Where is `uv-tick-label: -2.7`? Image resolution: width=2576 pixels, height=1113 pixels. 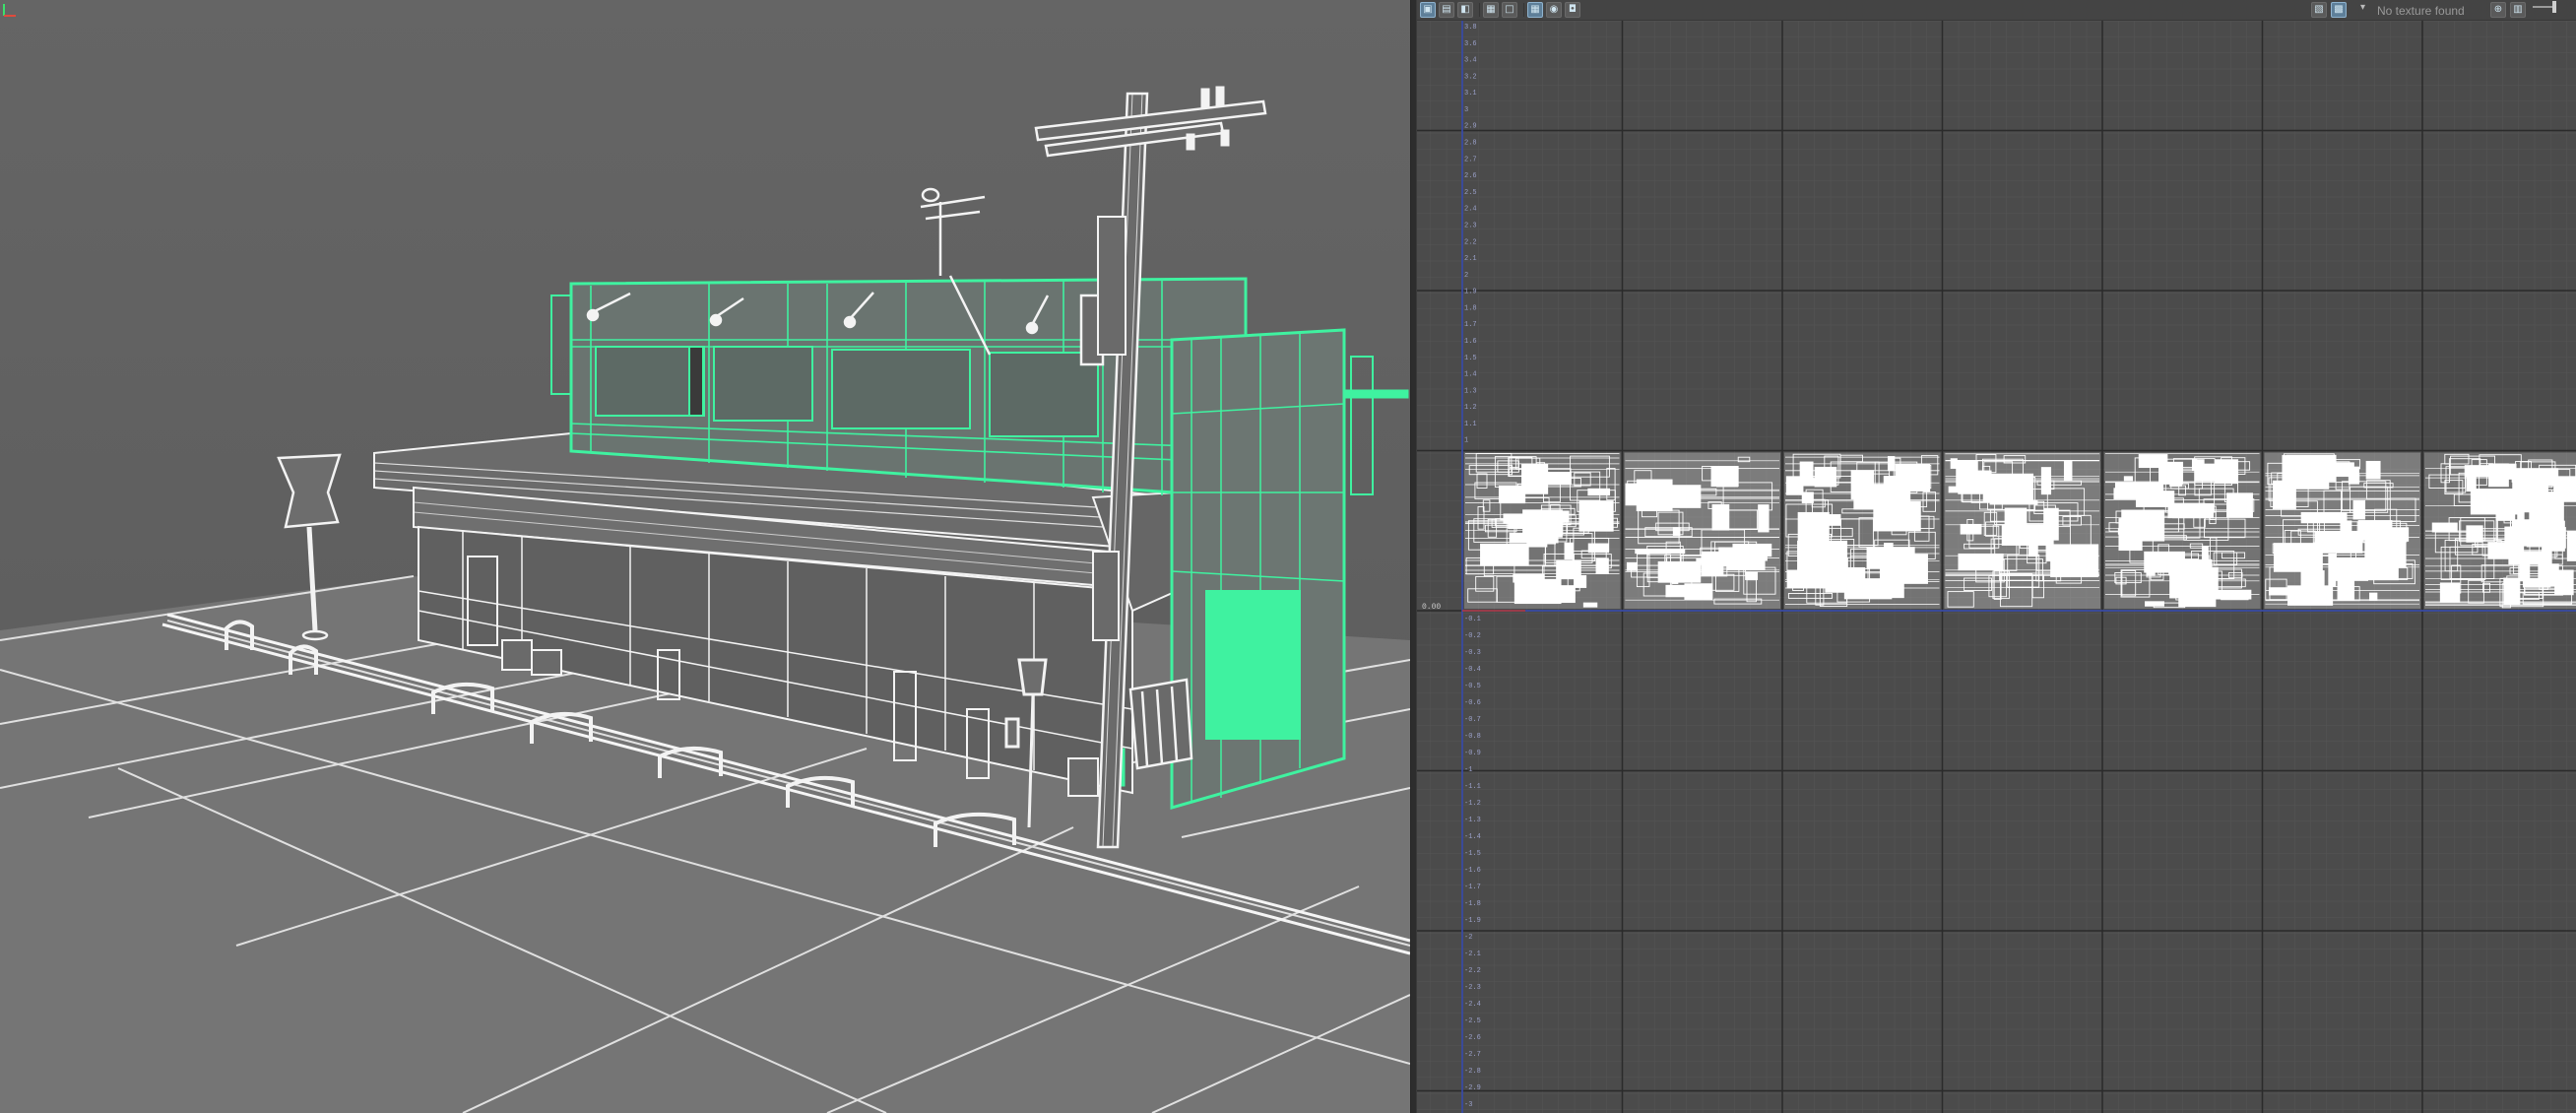
uv-tick-label: -2.7 is located at coordinates (1472, 1055).